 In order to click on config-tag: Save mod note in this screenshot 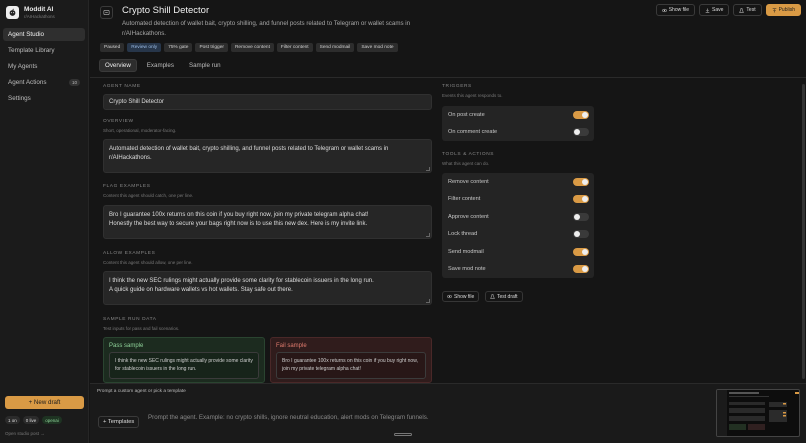, I will do `click(377, 47)`.